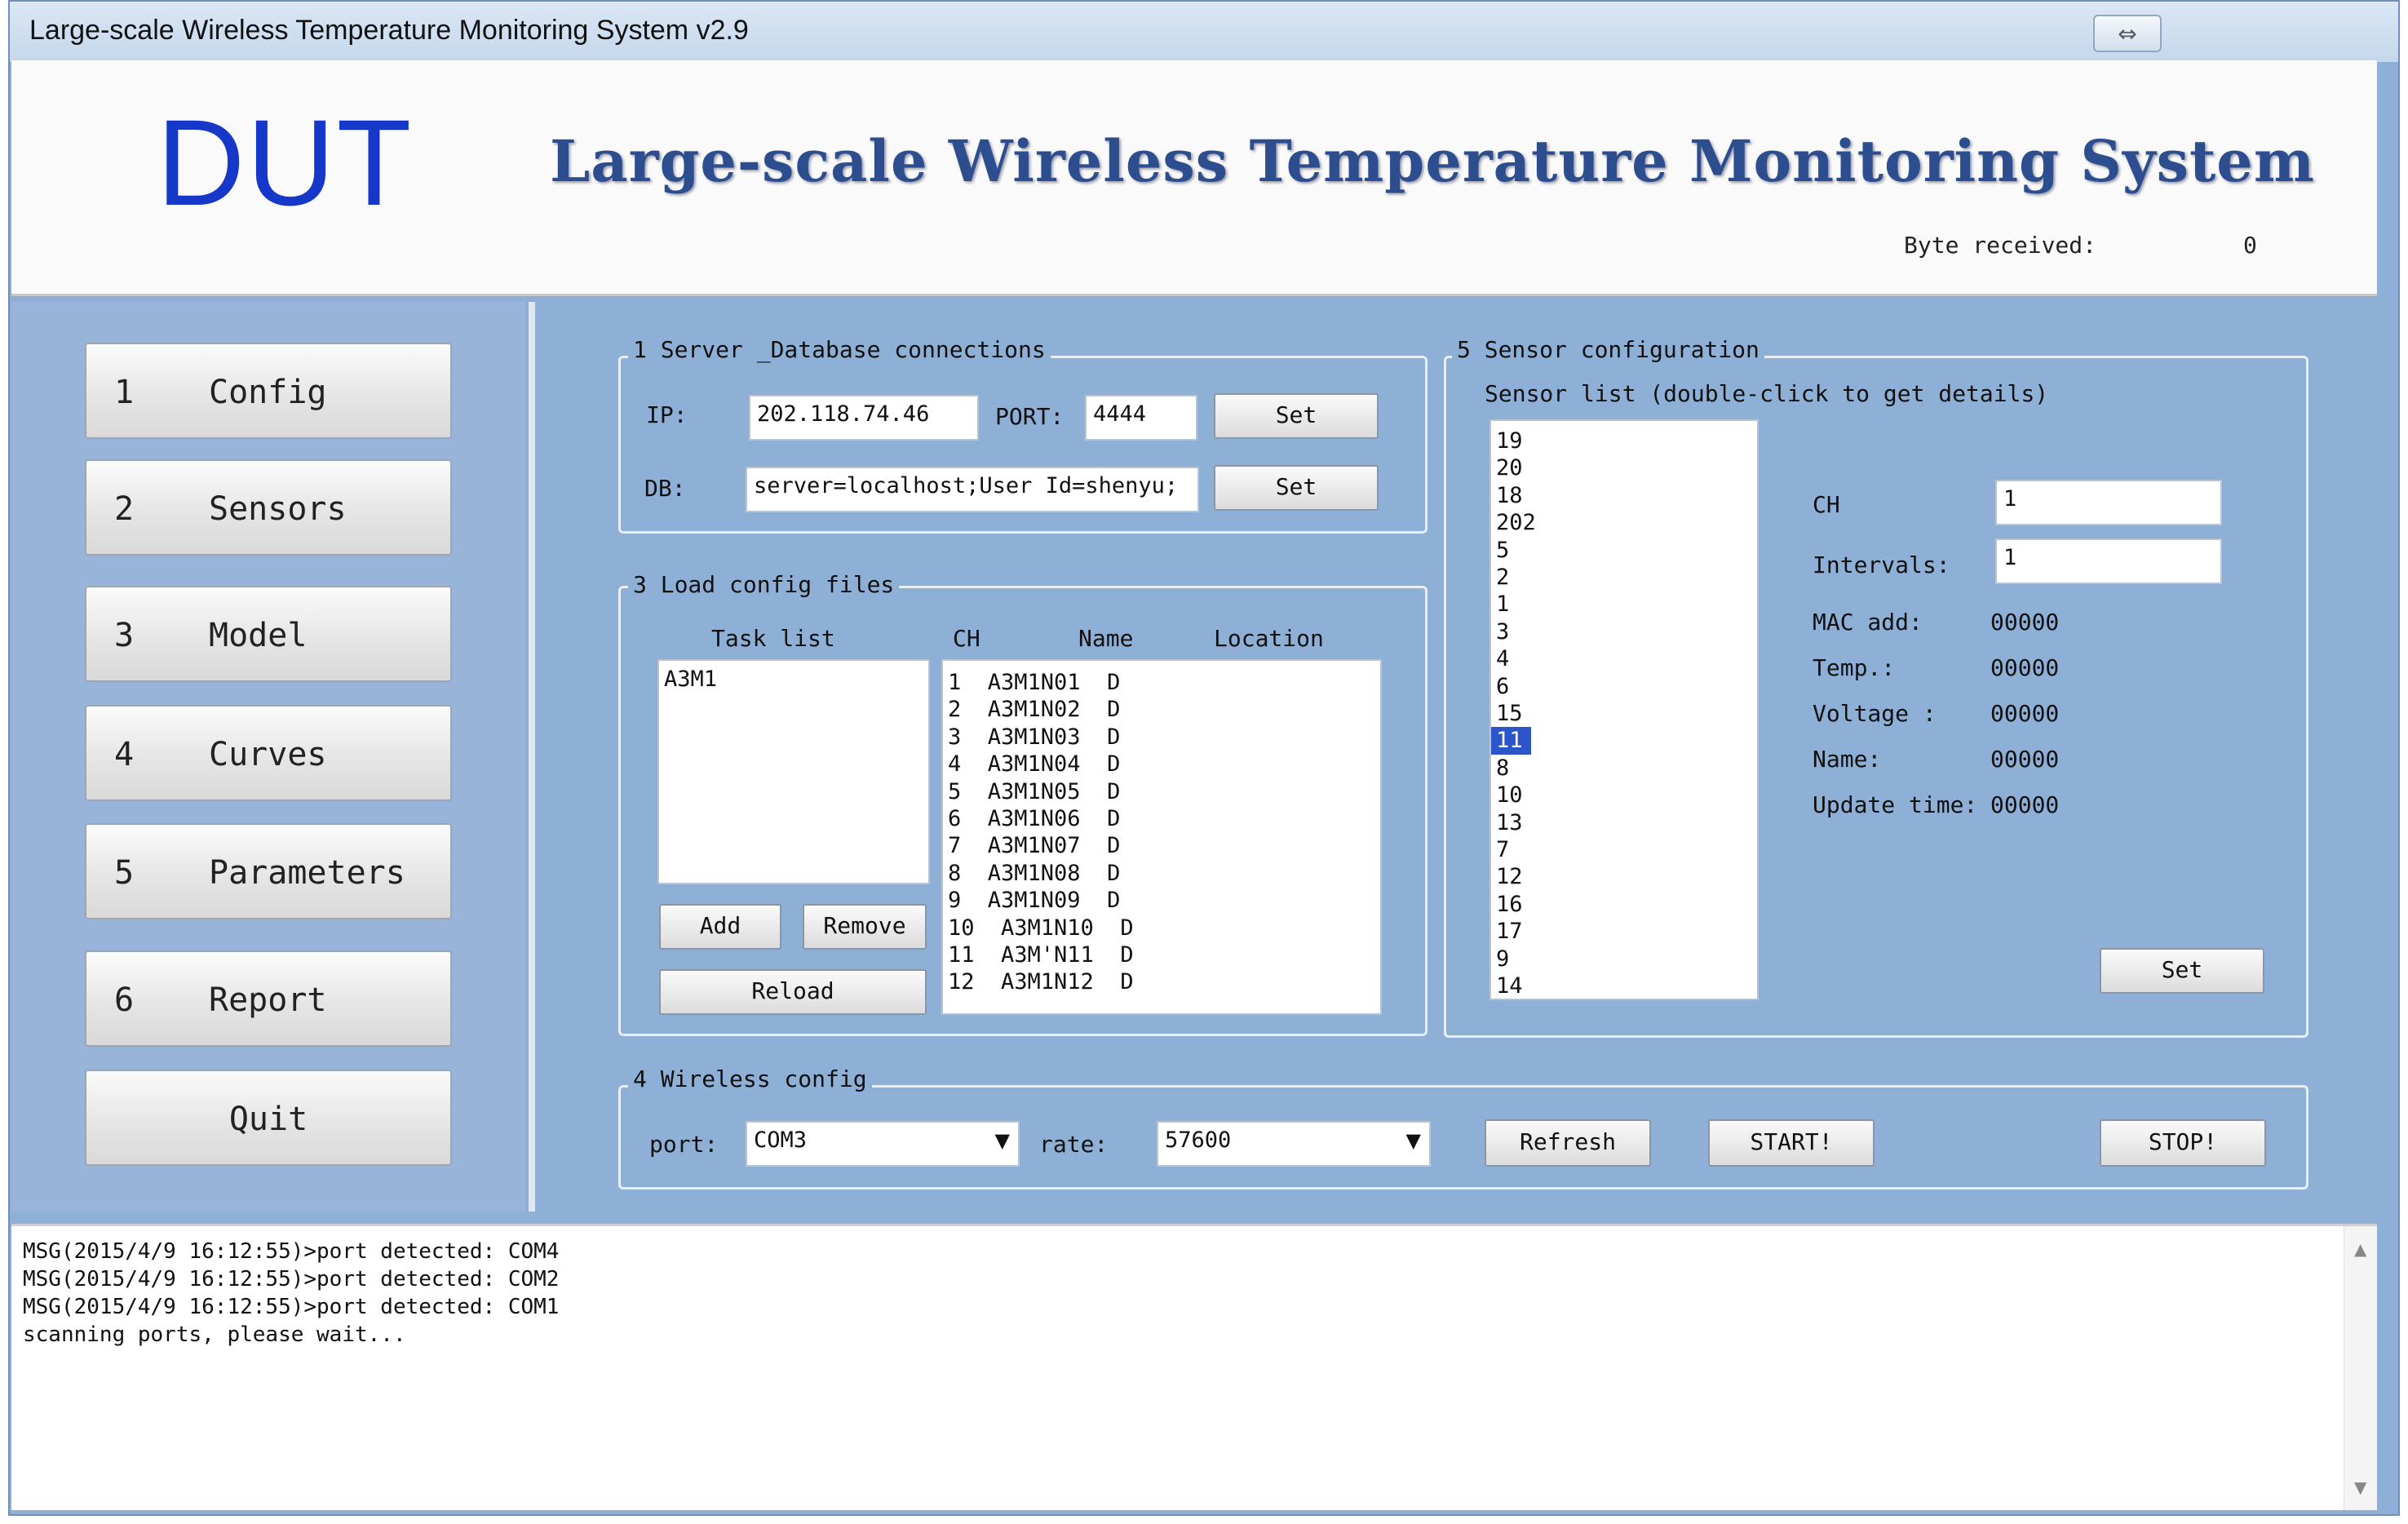 This screenshot has height=1524, width=2408. What do you see at coordinates (1511, 741) in the screenshot?
I see `sensor-item-selected: 11` at bounding box center [1511, 741].